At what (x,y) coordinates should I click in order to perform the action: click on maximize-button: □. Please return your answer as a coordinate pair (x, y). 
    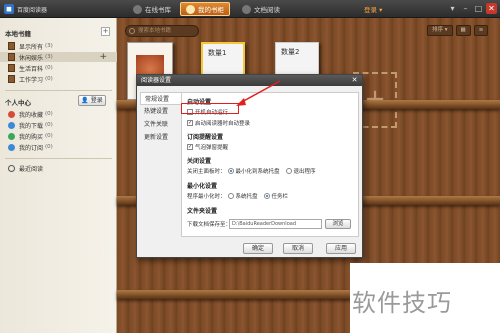
    Looking at the image, I should click on (478, 8).